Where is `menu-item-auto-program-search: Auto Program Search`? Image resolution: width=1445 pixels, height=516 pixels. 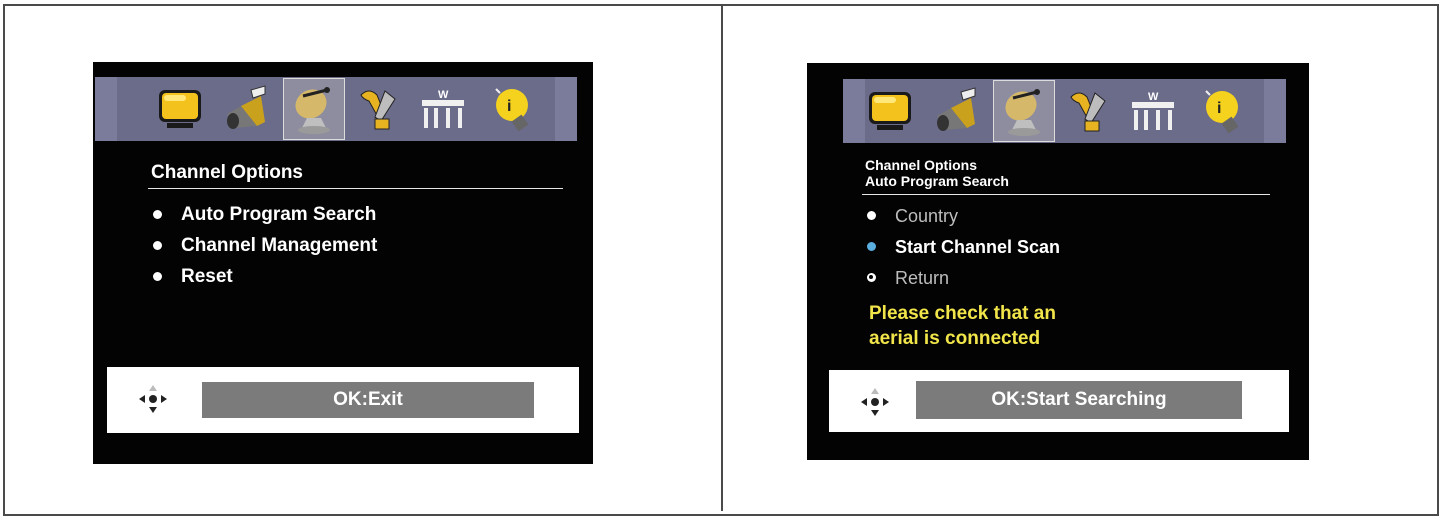
menu-item-auto-program-search: Auto Program Search is located at coordinates (265, 218).